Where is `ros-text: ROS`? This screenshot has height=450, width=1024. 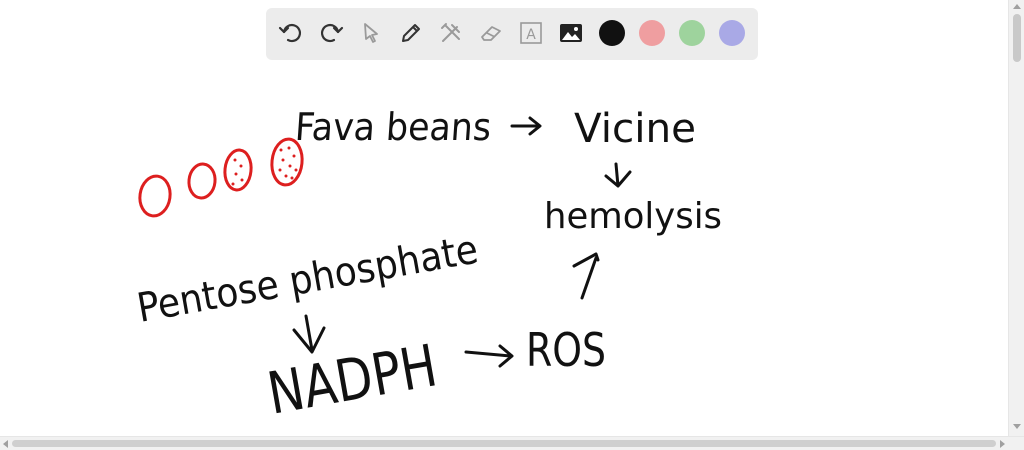 ros-text: ROS is located at coordinates (566, 350).